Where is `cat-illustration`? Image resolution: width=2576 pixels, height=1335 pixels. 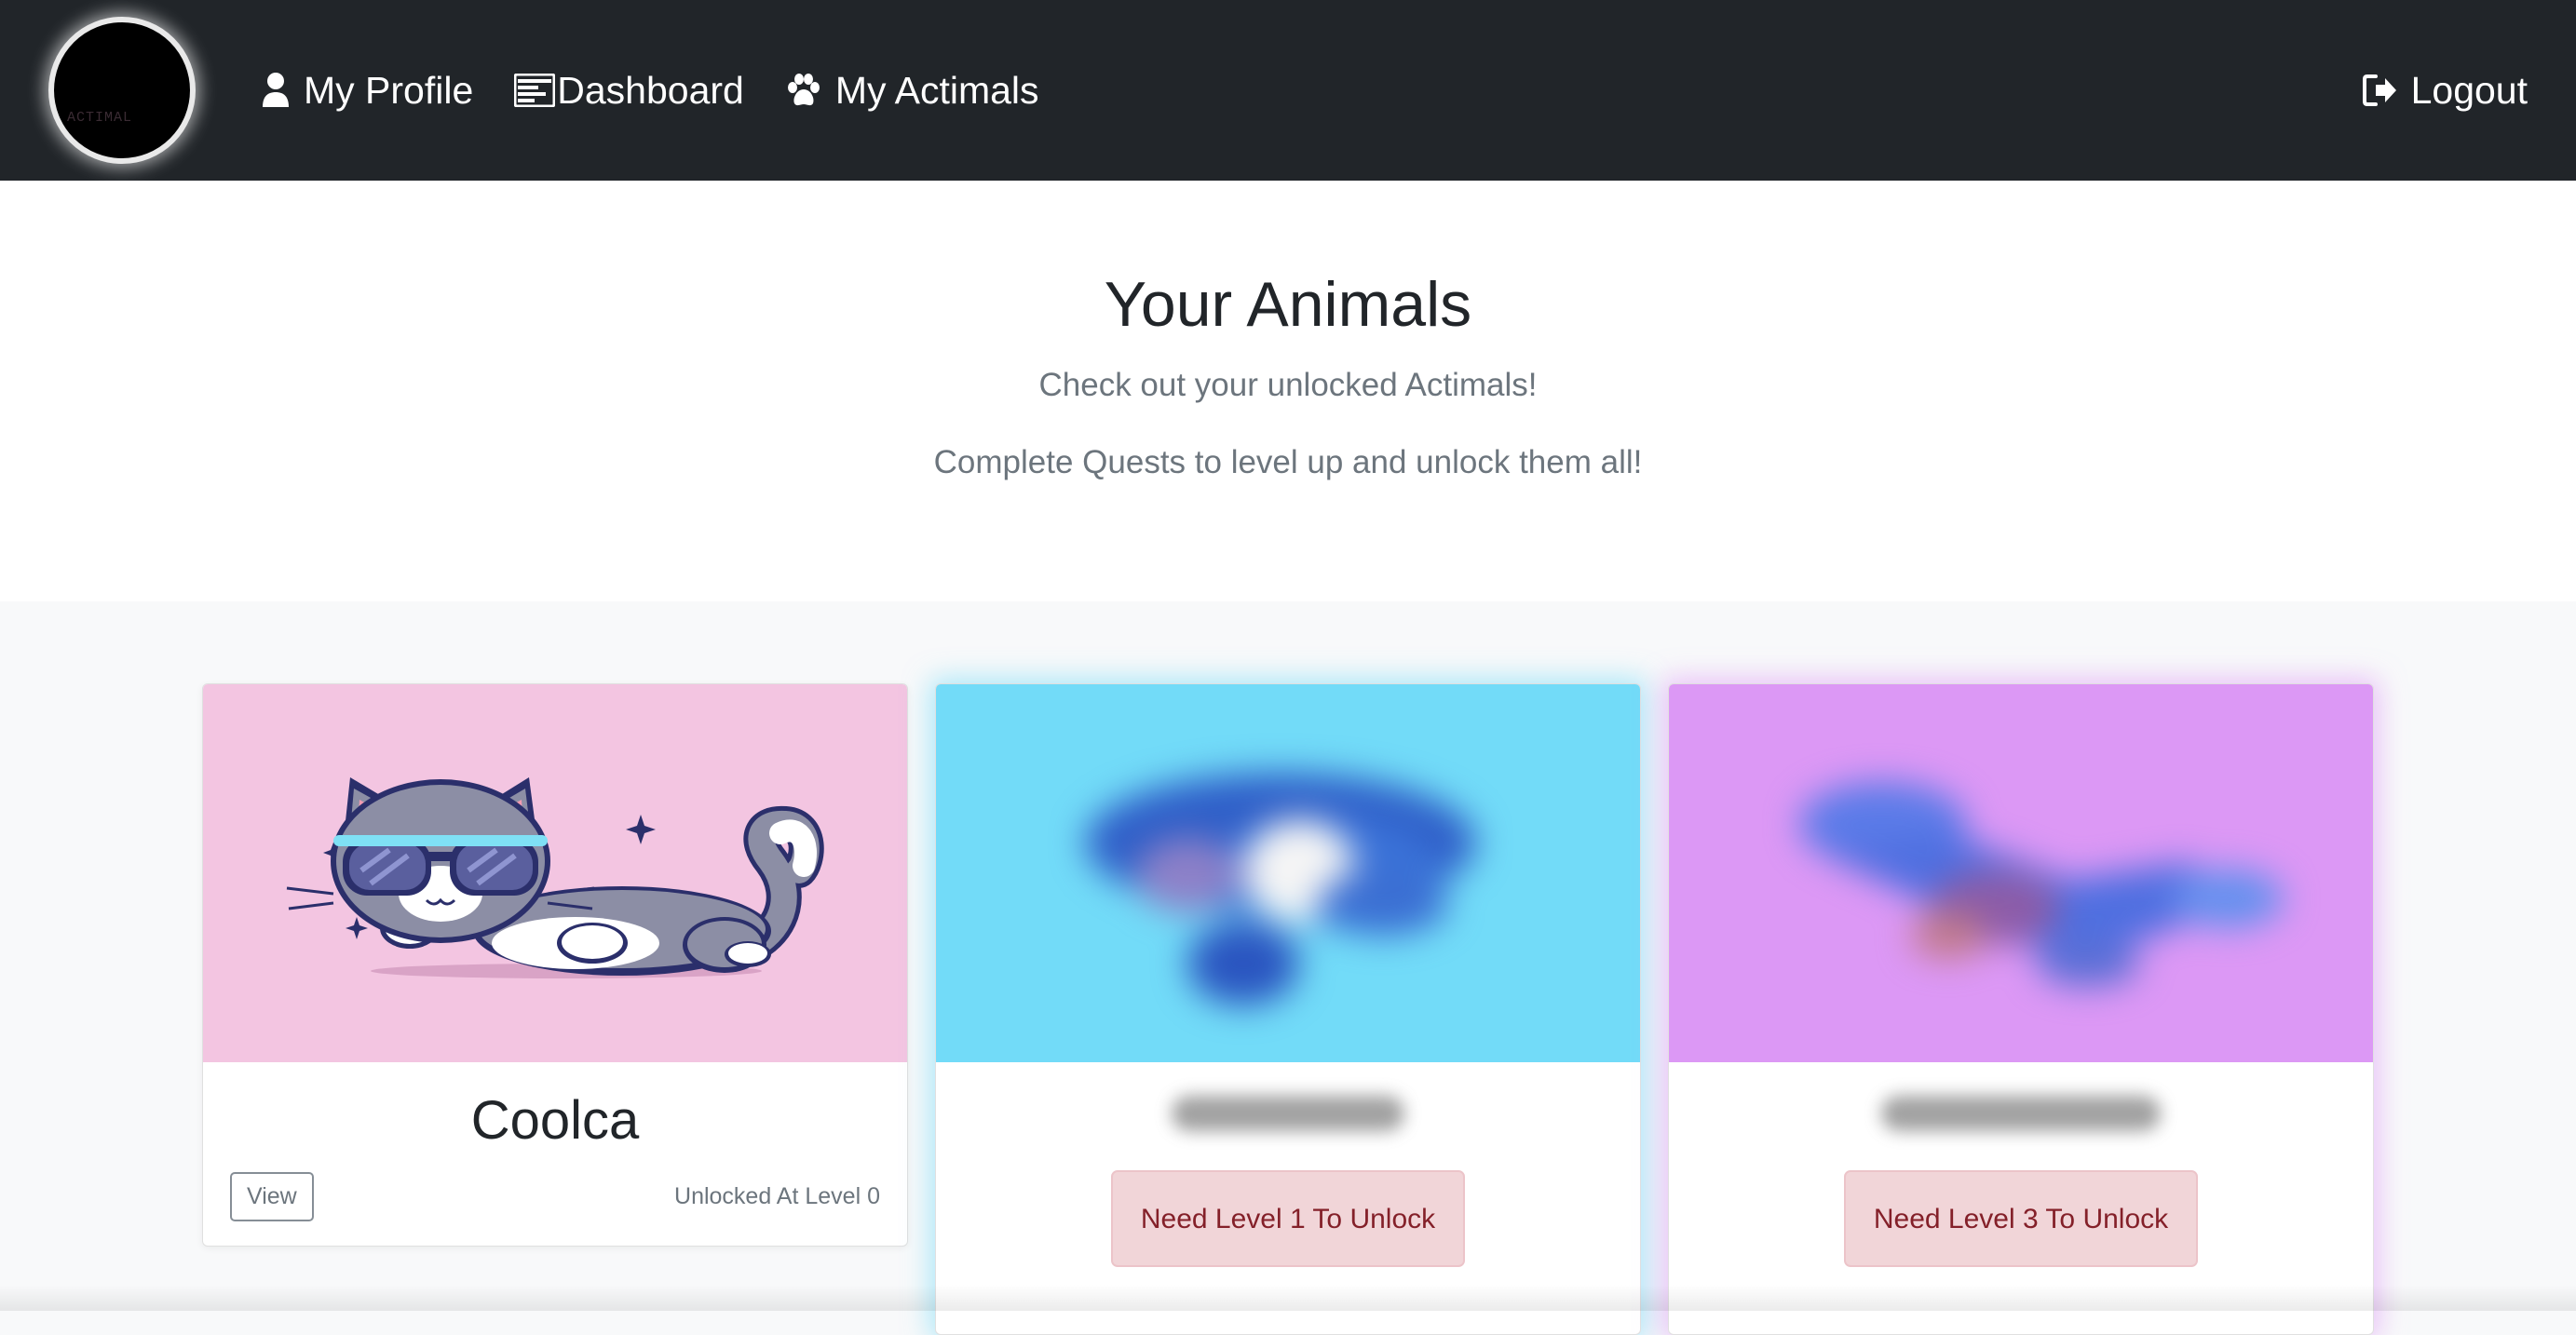
cat-illustration is located at coordinates (555, 877).